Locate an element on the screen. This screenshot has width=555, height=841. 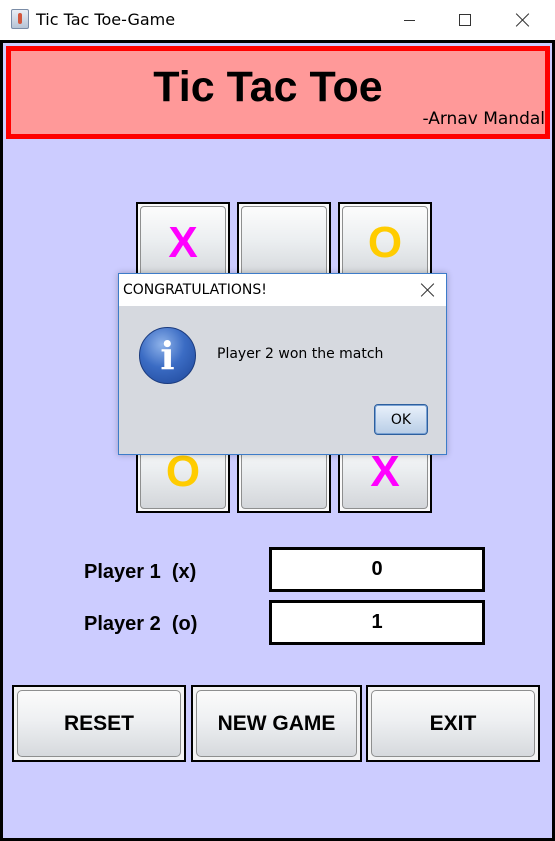
dialog-close-button is located at coordinates (428, 290).